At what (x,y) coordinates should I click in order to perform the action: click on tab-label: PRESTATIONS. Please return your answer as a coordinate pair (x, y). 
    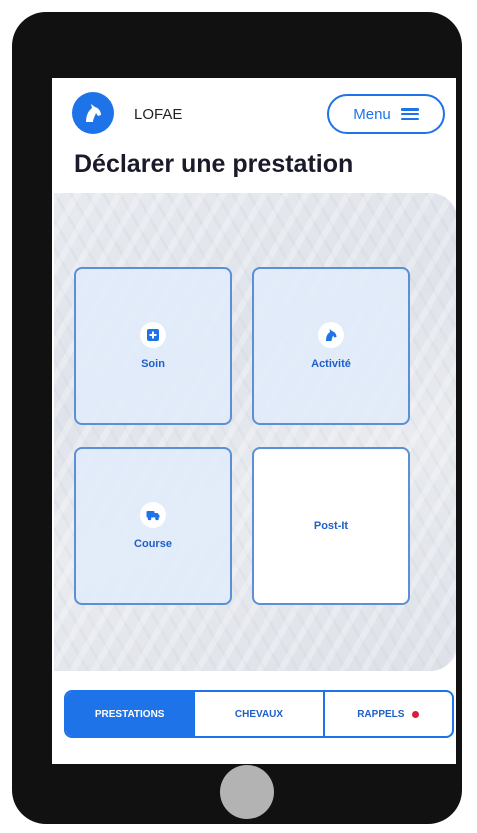
    Looking at the image, I should click on (129, 714).